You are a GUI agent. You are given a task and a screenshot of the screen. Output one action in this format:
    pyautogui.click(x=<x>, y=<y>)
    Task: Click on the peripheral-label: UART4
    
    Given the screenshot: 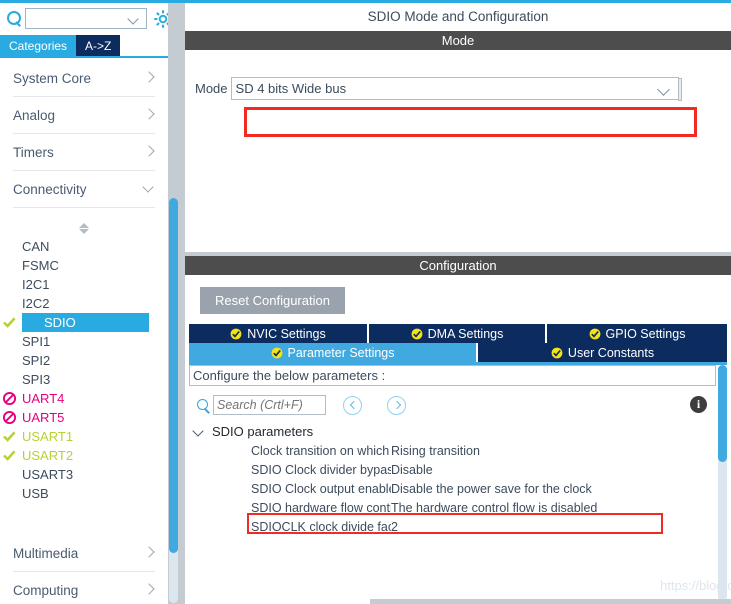 What is the action you would take?
    pyautogui.click(x=43, y=398)
    